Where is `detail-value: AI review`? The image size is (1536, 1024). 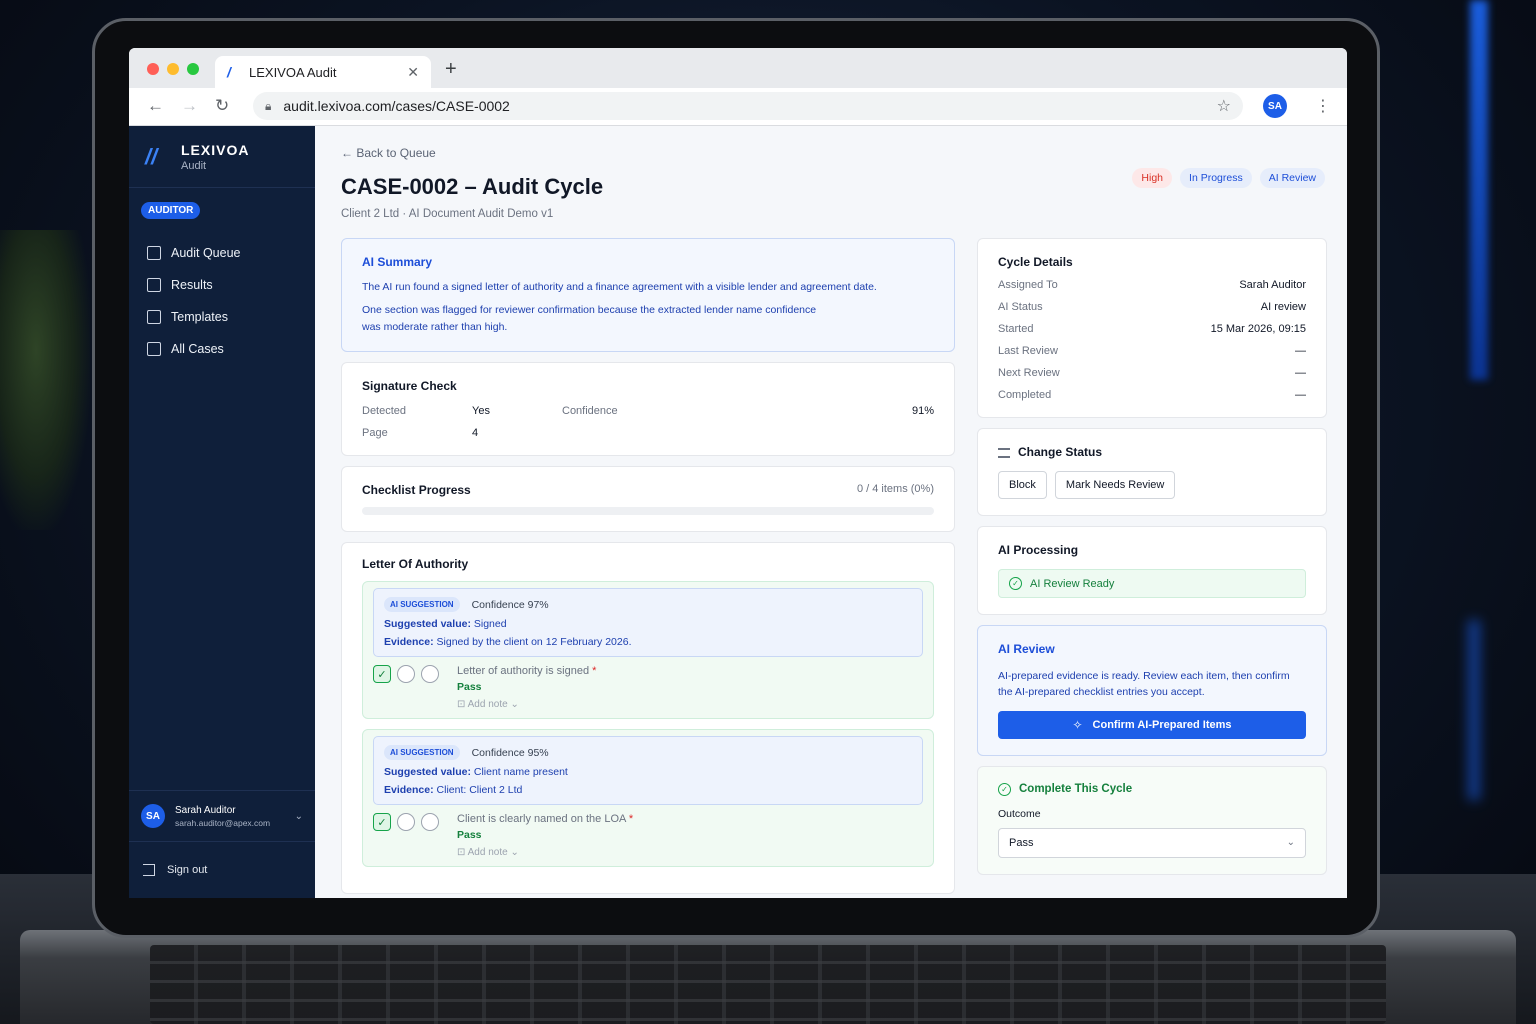 detail-value: AI review is located at coordinates (1283, 307).